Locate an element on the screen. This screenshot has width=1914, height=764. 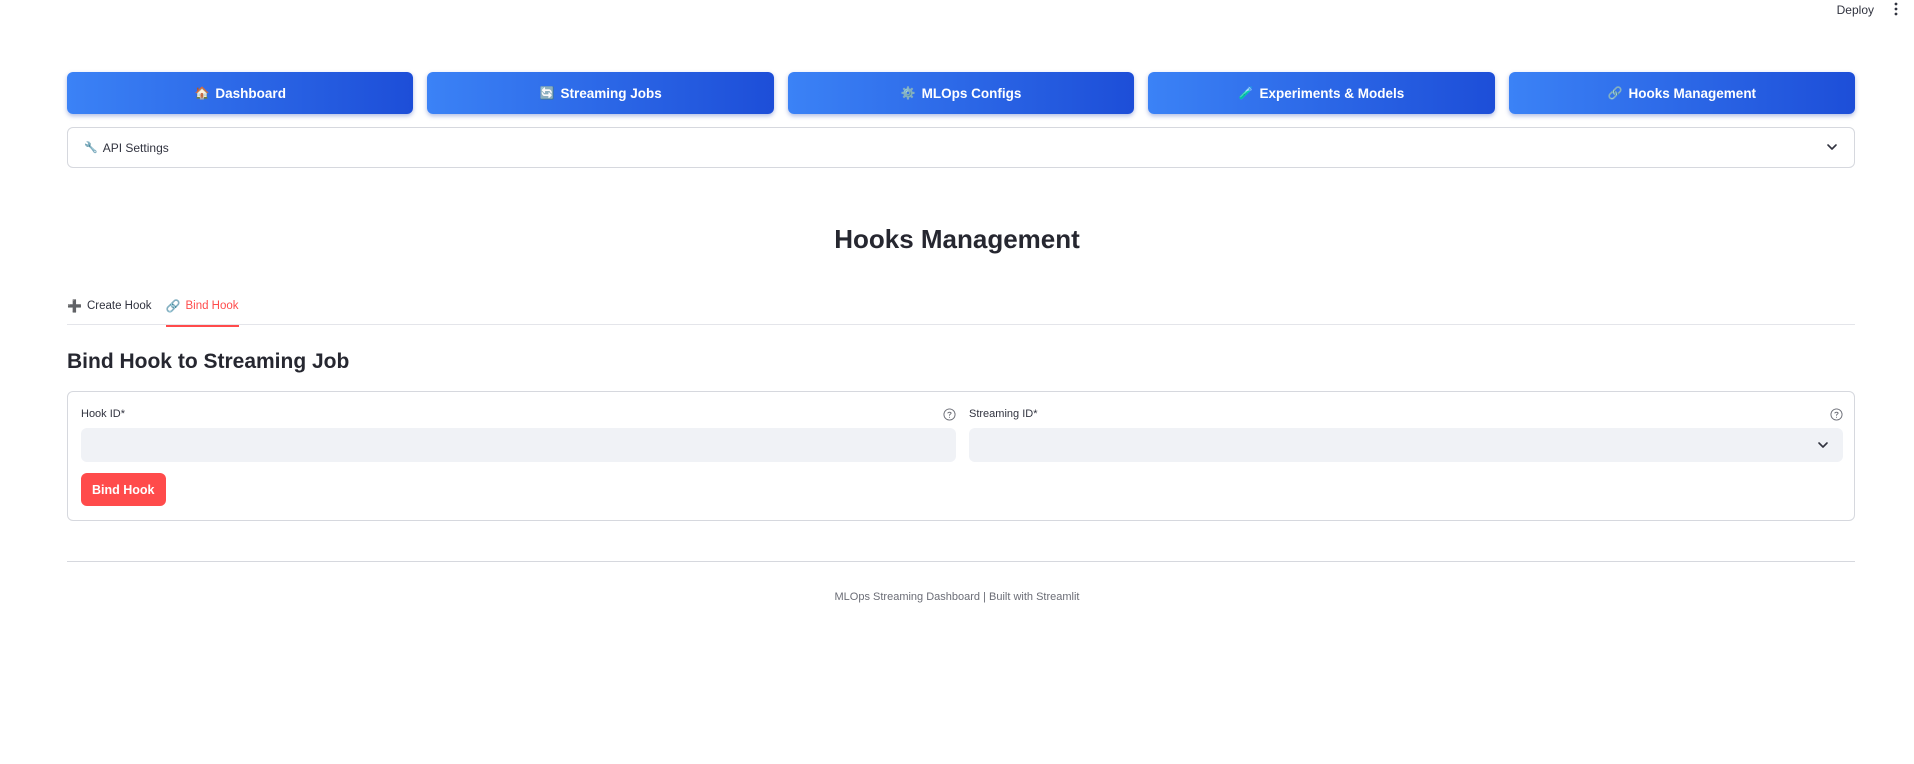
tab-label: Bind Hook is located at coordinates (212, 306).